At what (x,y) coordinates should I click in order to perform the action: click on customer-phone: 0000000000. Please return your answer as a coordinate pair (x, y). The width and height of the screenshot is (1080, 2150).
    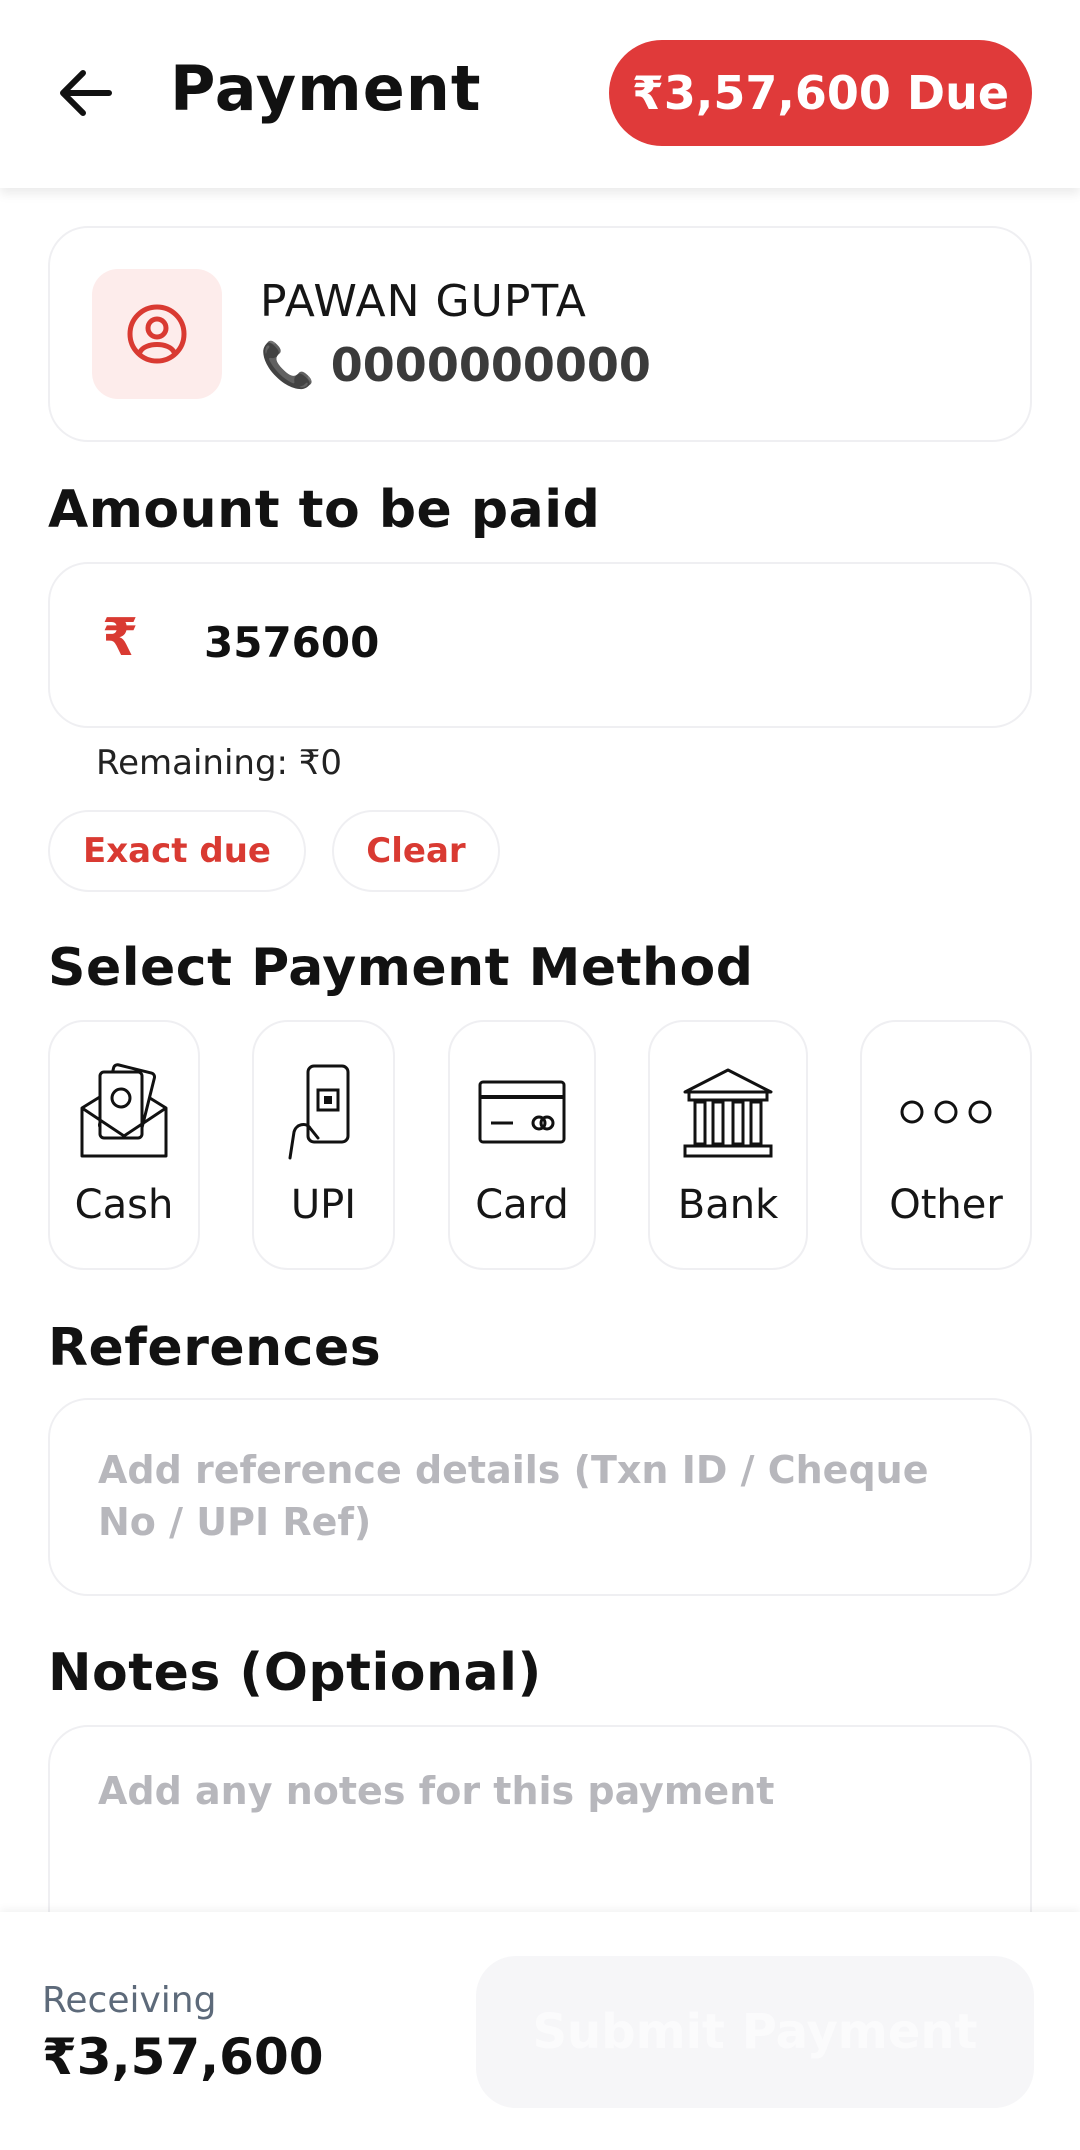
    Looking at the image, I should click on (490, 365).